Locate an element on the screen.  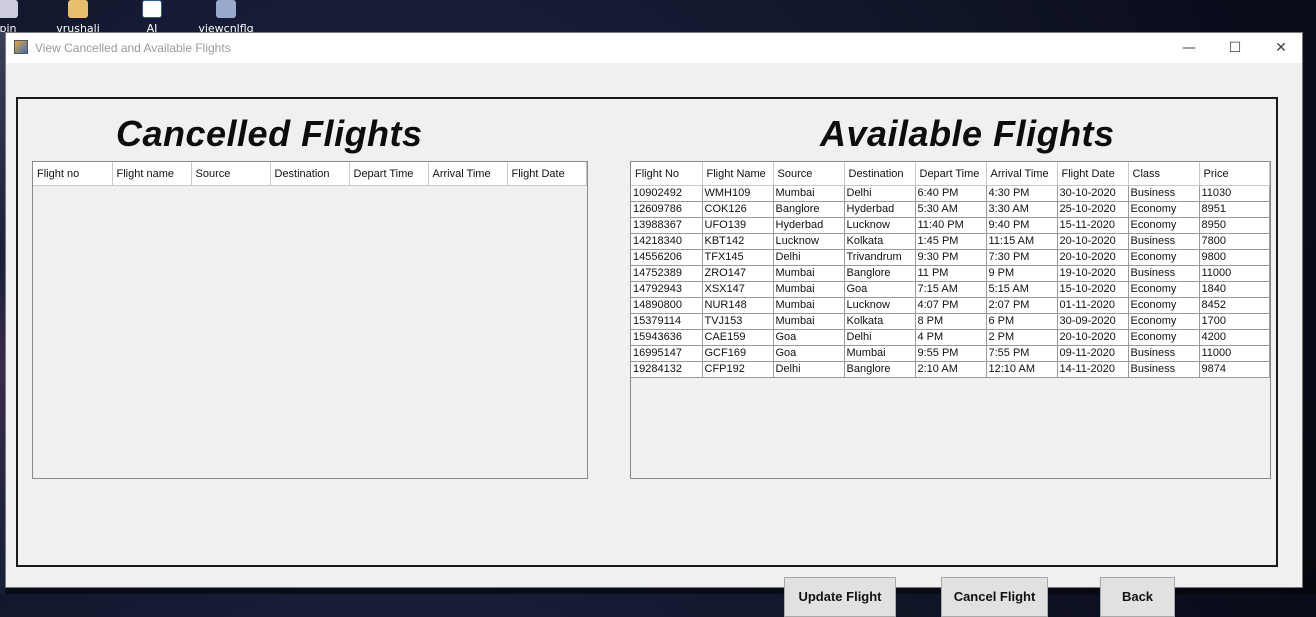
table-cell: 6:40 PM is located at coordinates (951, 193).